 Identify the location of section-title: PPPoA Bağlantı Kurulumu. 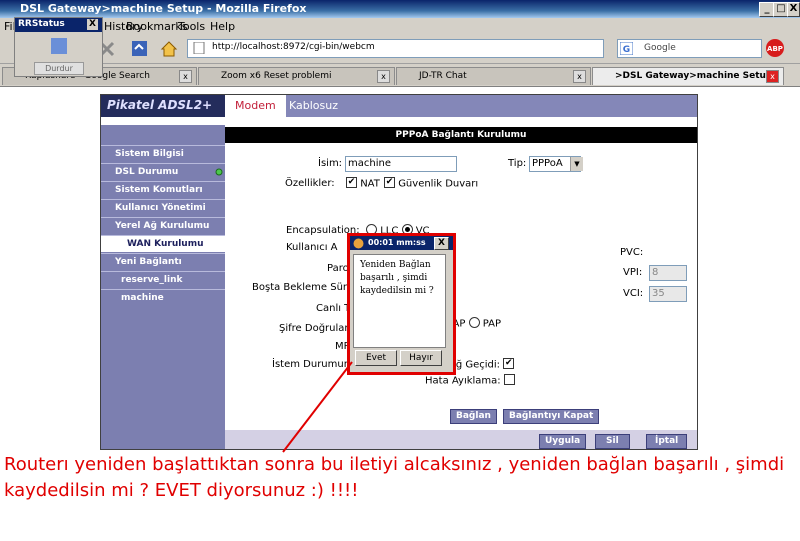
(461, 135).